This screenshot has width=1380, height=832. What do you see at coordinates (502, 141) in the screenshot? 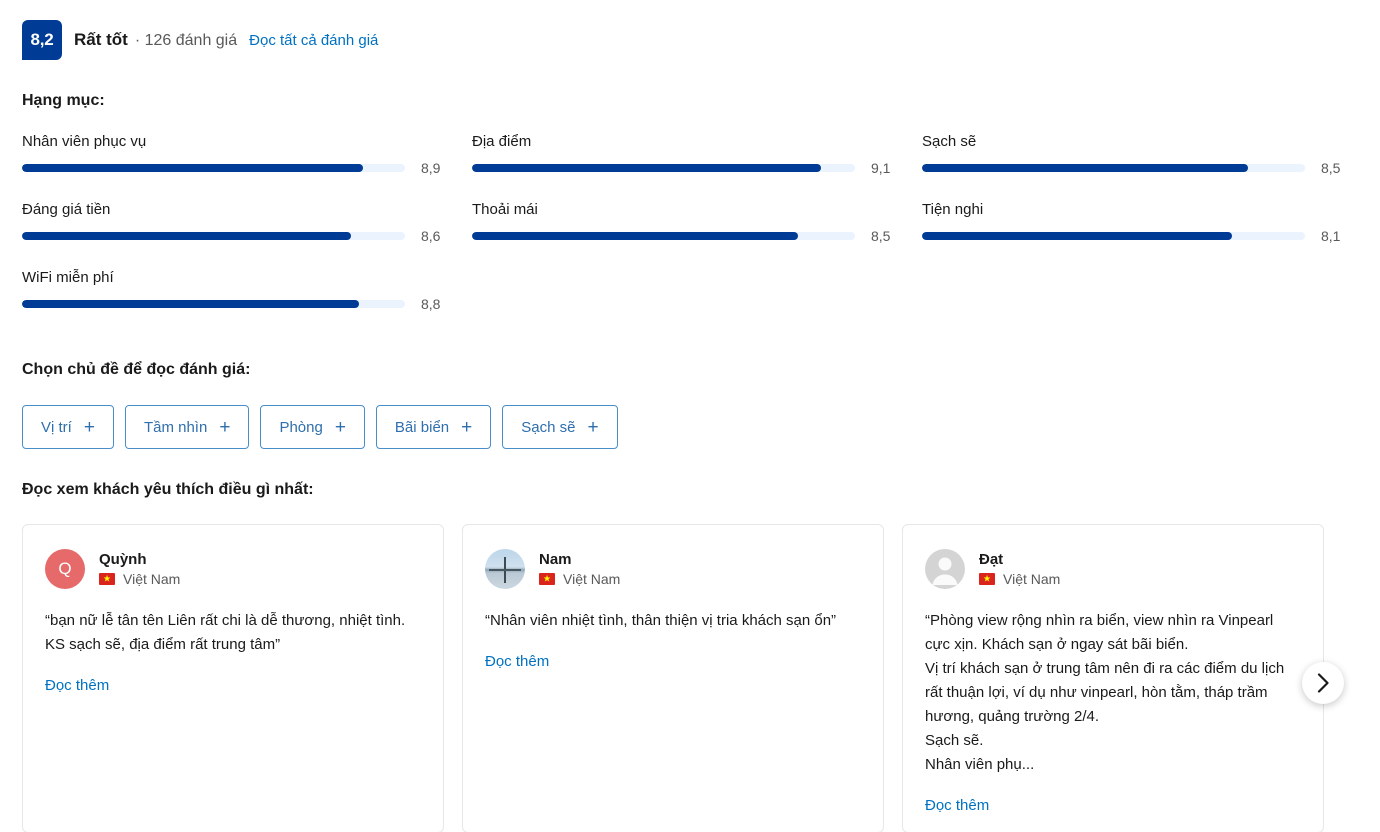
I see `category-label: Địa điểm` at bounding box center [502, 141].